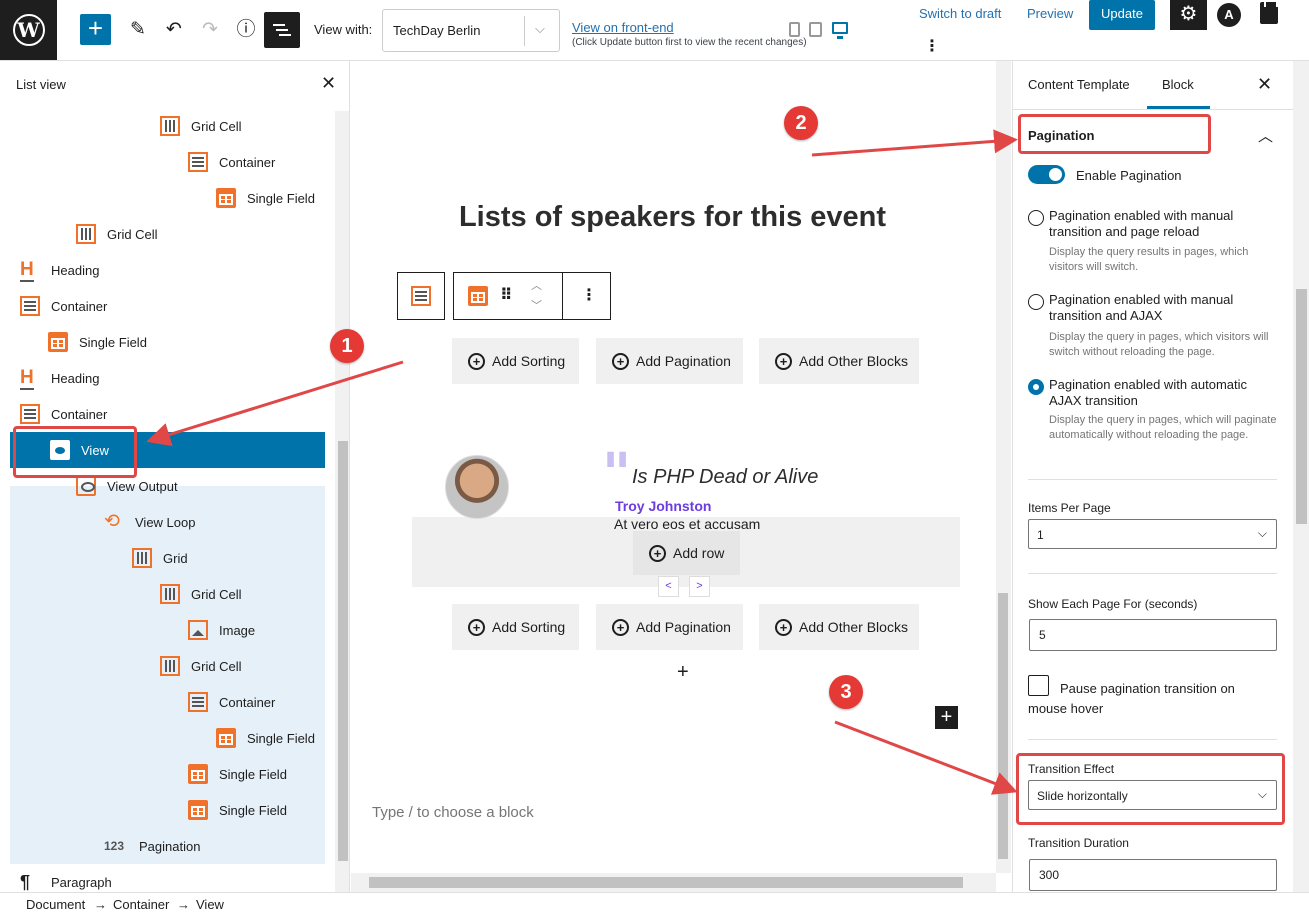 Image resolution: width=1309 pixels, height=916 pixels. Describe the element at coordinates (1152, 534) in the screenshot. I see `items-per-page-select: 1 ⌵` at that location.